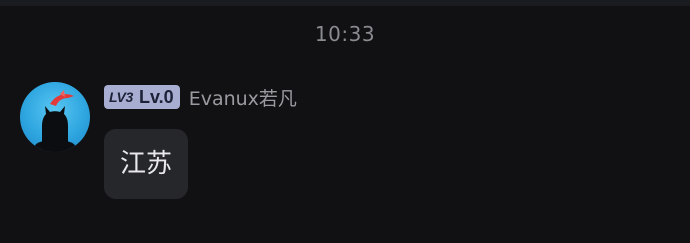  I want to click on message-timestamp: 10:33, so click(345, 34).